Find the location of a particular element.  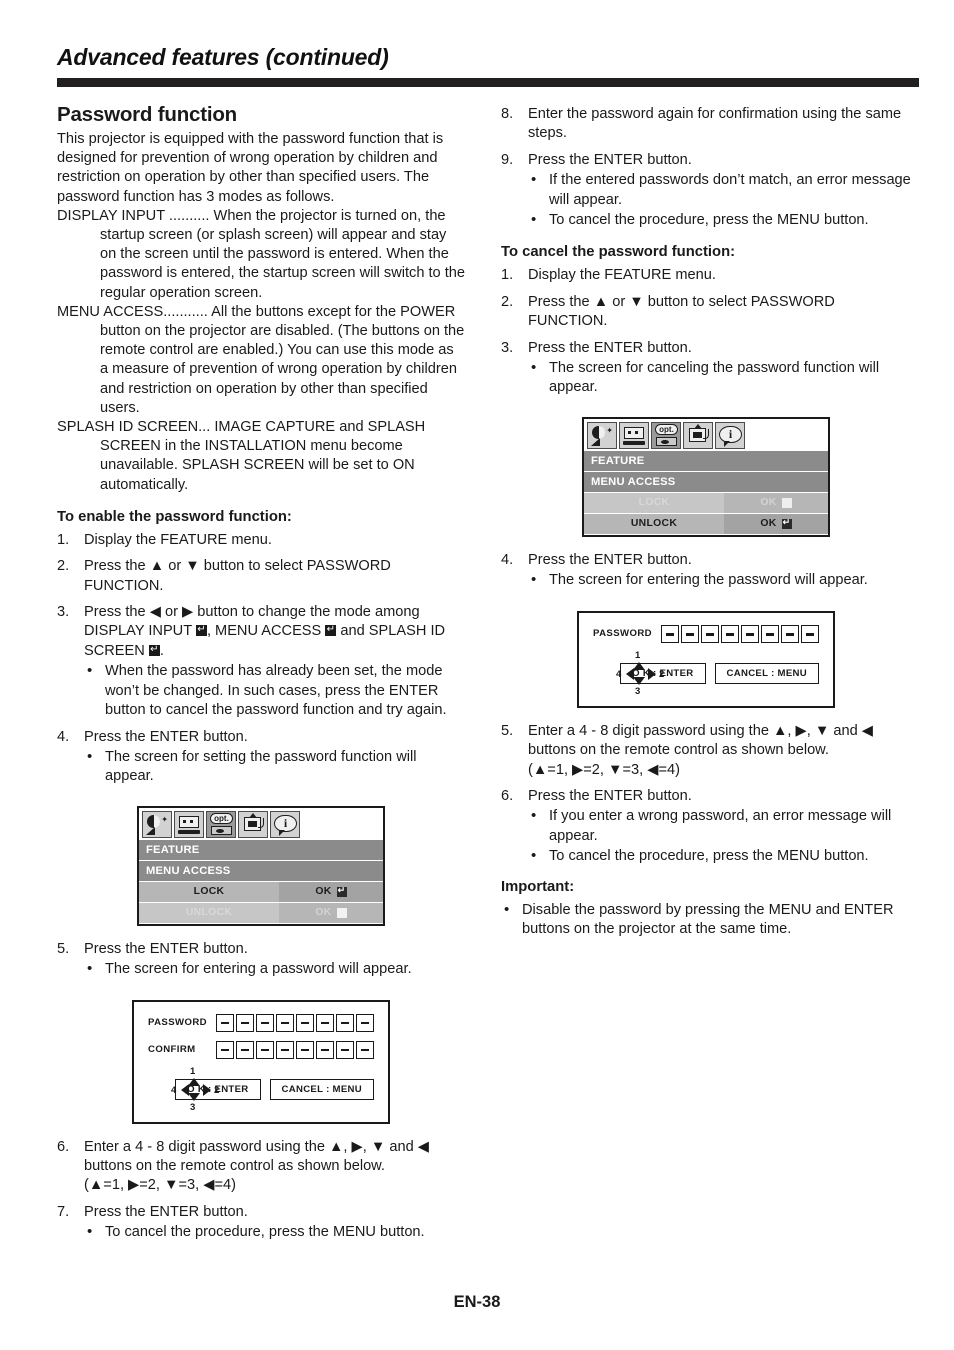

step-number: 6. is located at coordinates (63, 1146).